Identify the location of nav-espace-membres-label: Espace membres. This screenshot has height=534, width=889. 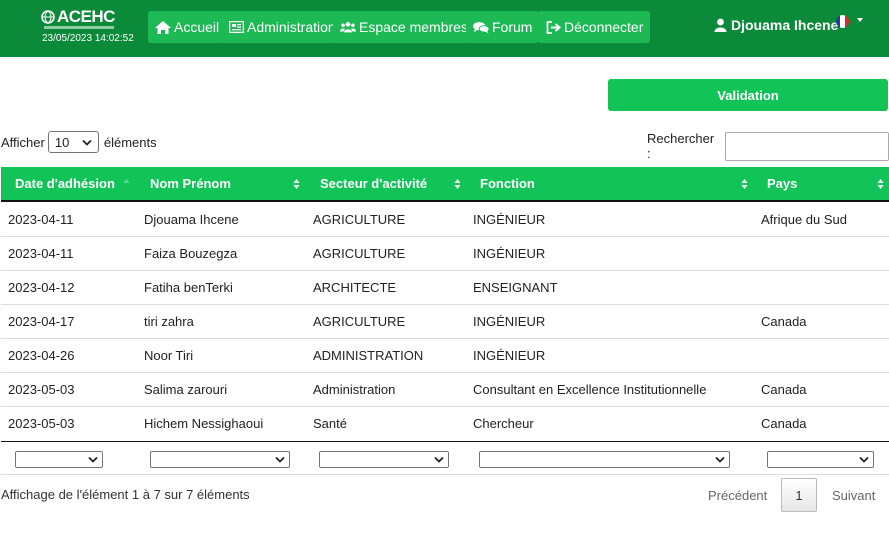
(413, 27).